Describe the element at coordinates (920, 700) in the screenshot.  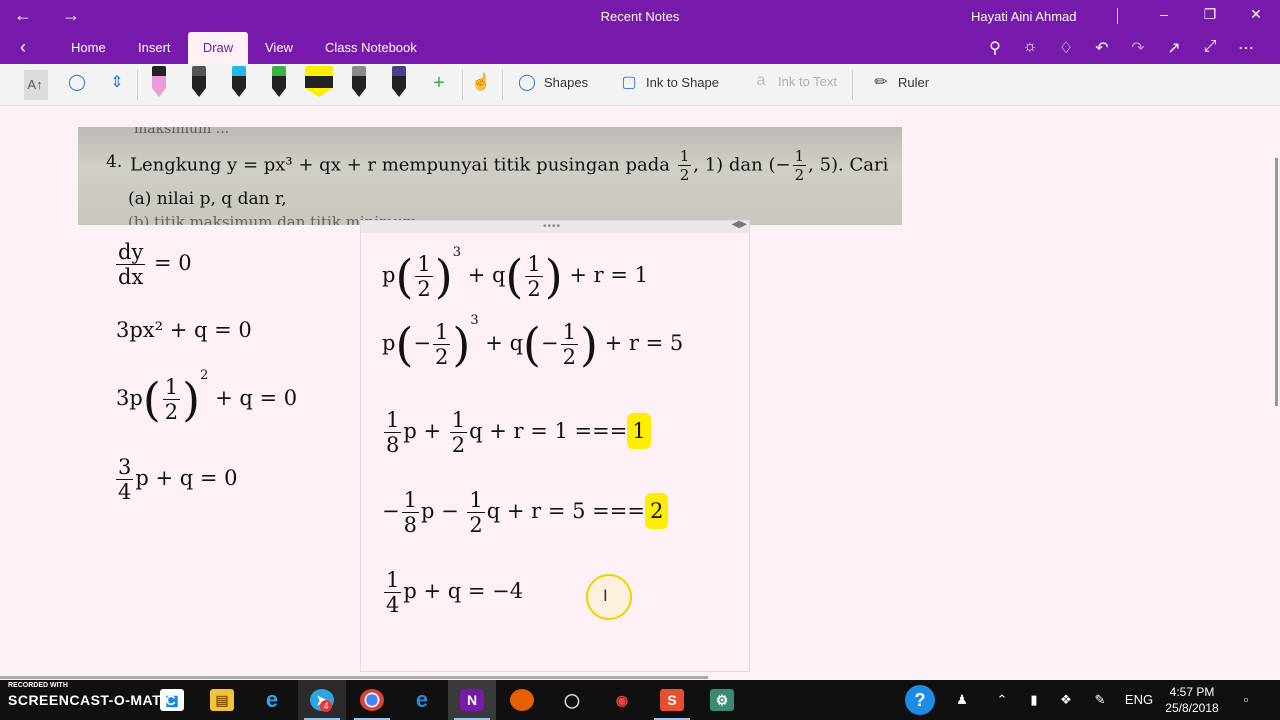
I see `help-icon: ?` at that location.